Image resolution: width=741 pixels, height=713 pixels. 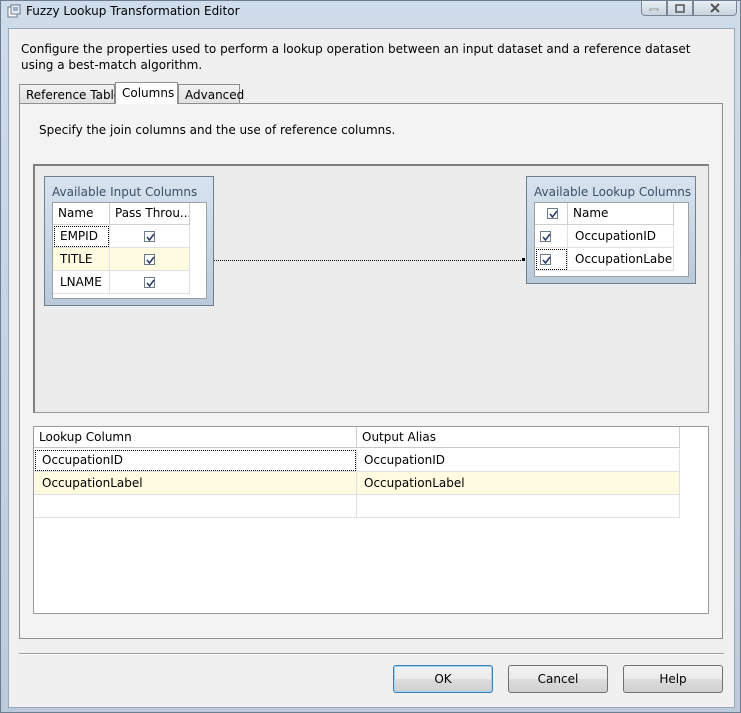 What do you see at coordinates (673, 679) in the screenshot?
I see `help-button: Help` at bounding box center [673, 679].